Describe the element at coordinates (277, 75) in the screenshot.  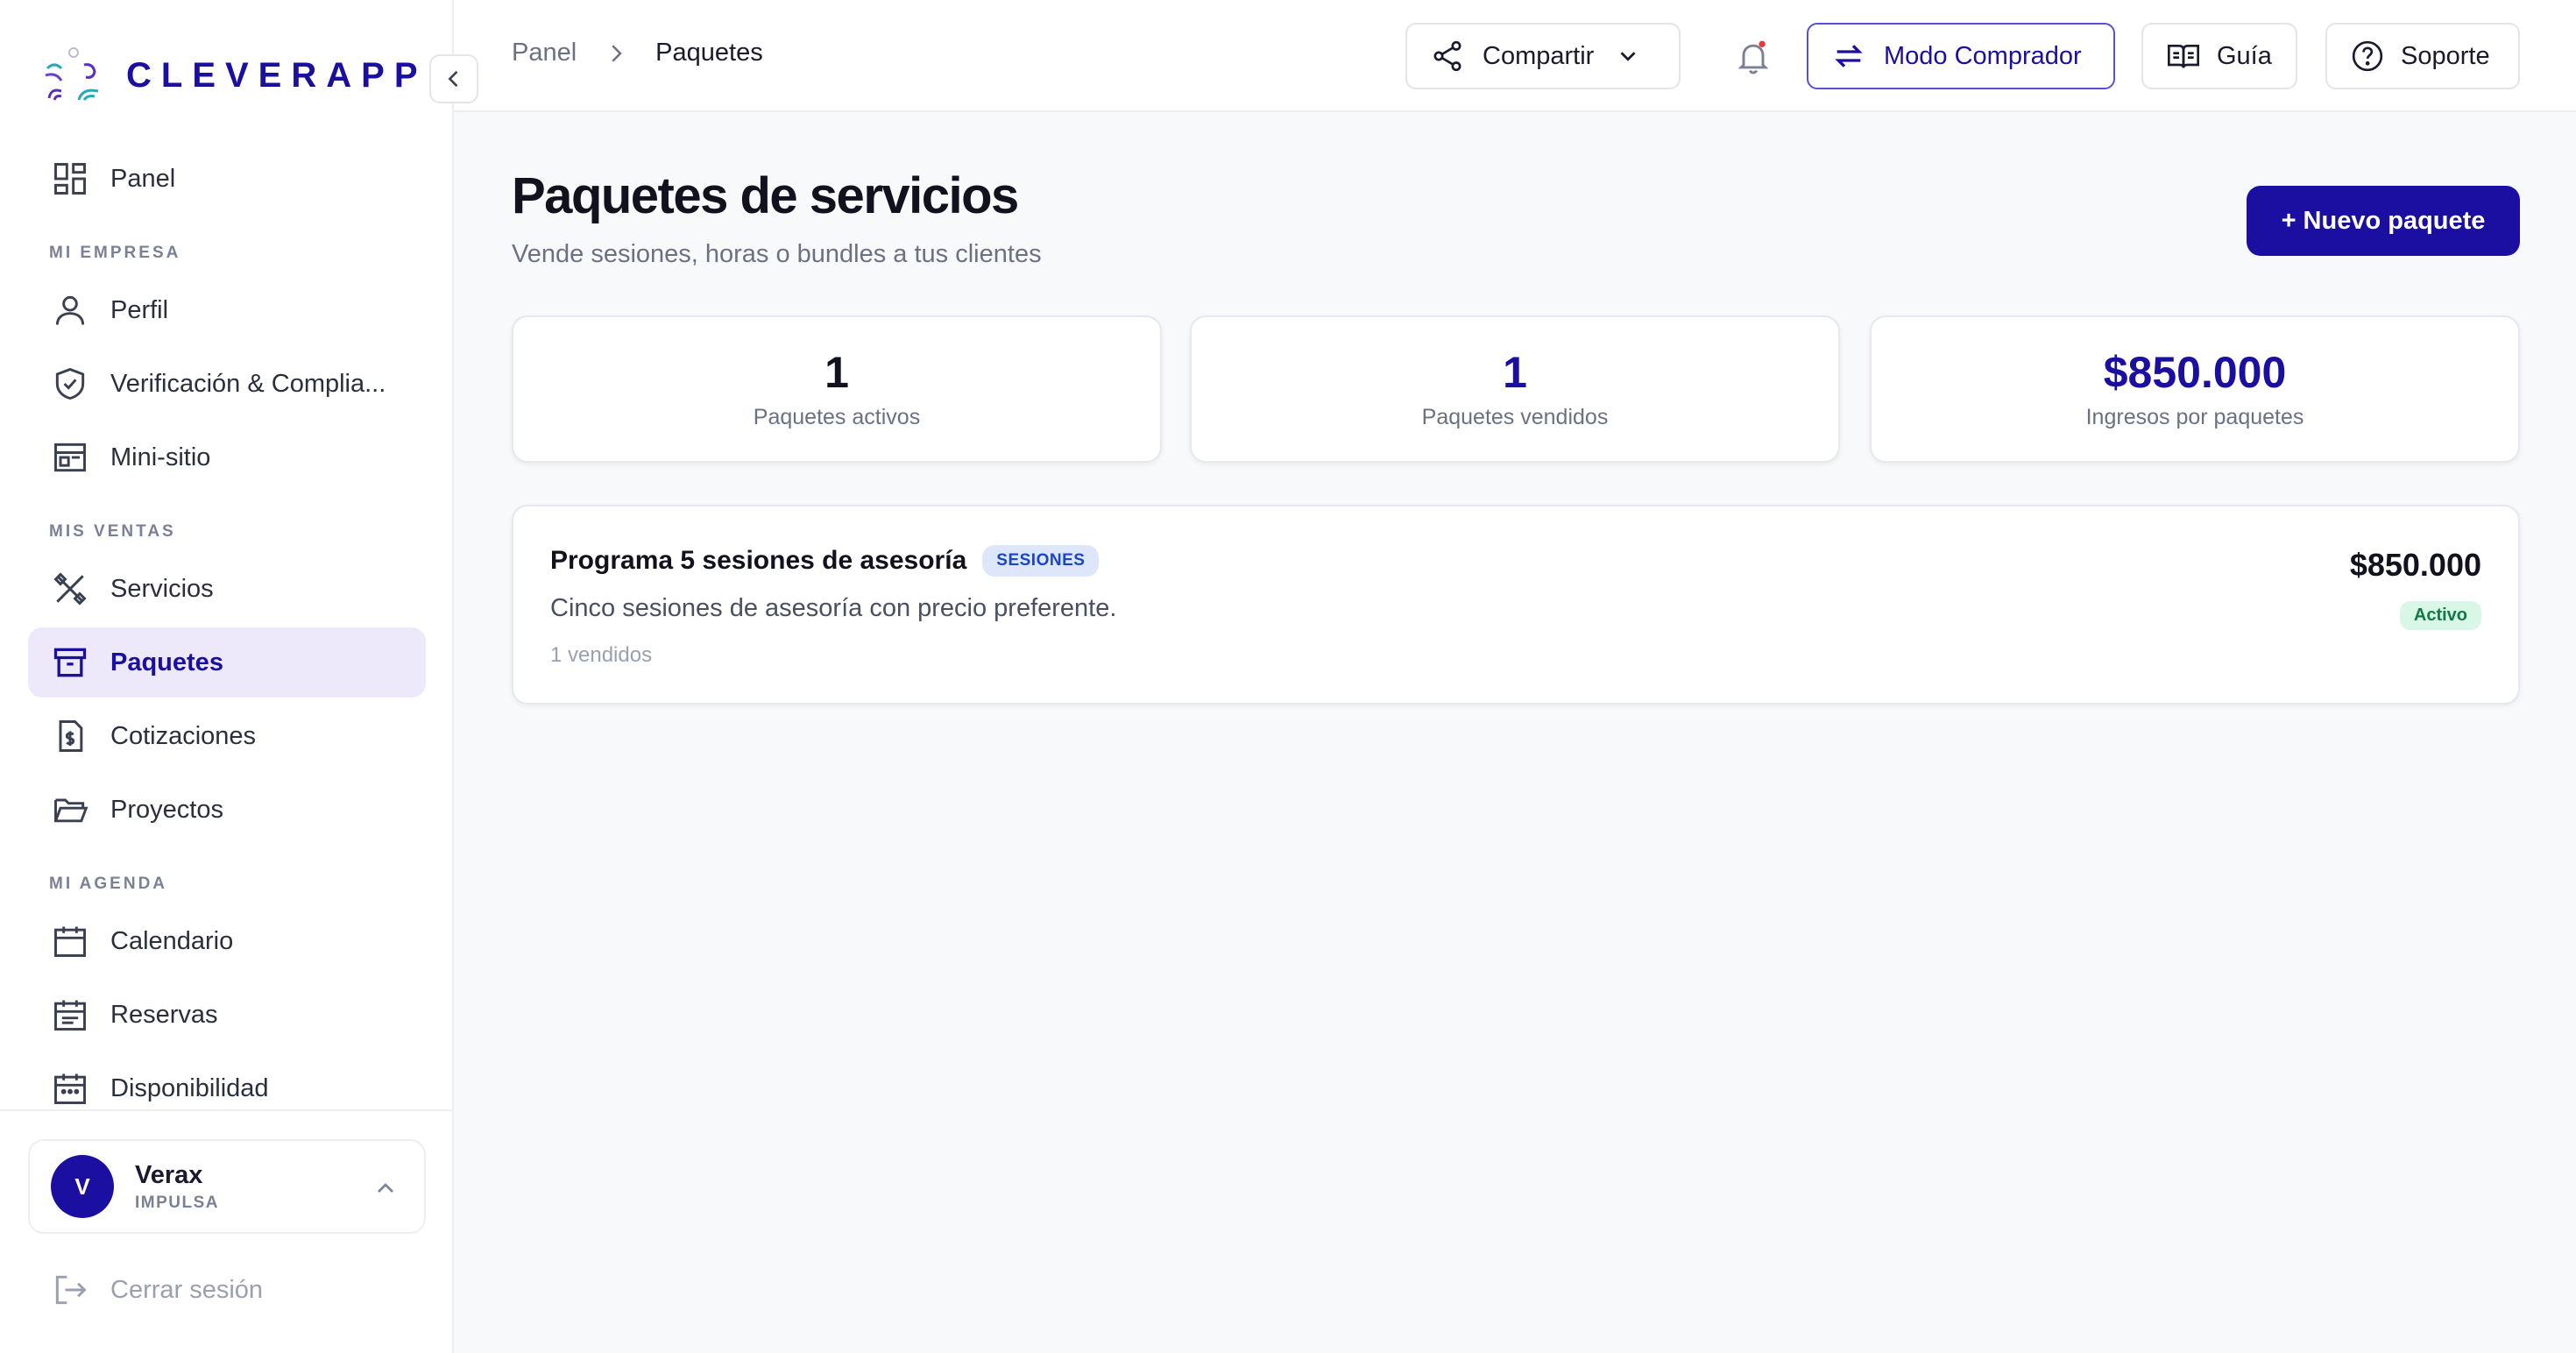
I see `brand-name: CLEVERAPP` at that location.